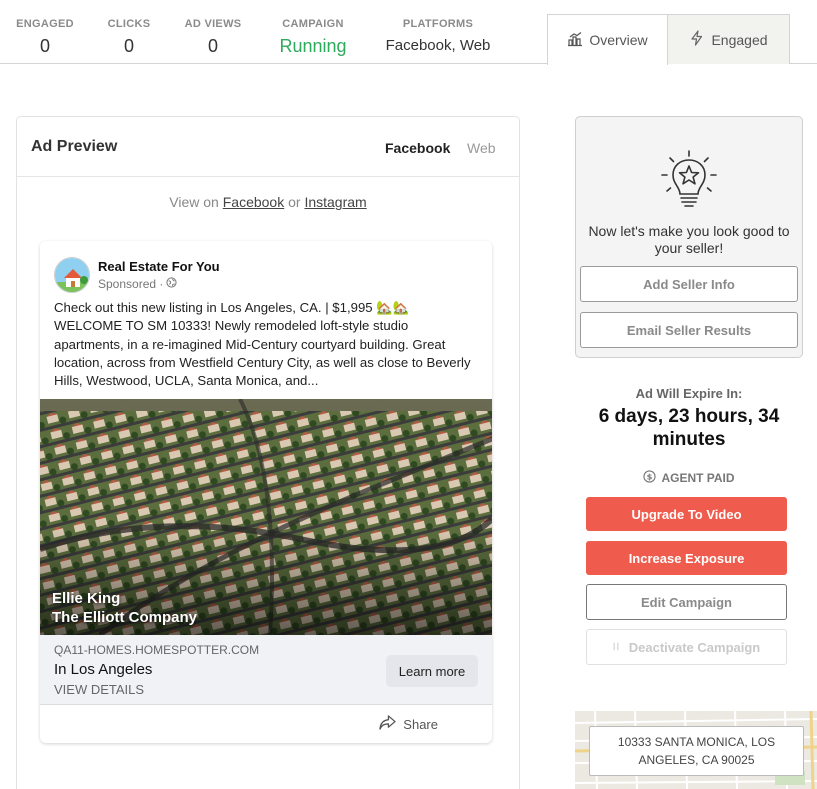 This screenshot has width=817, height=789. Describe the element at coordinates (99, 689) in the screenshot. I see `link-subtitle: VIEW DETAILS` at that location.